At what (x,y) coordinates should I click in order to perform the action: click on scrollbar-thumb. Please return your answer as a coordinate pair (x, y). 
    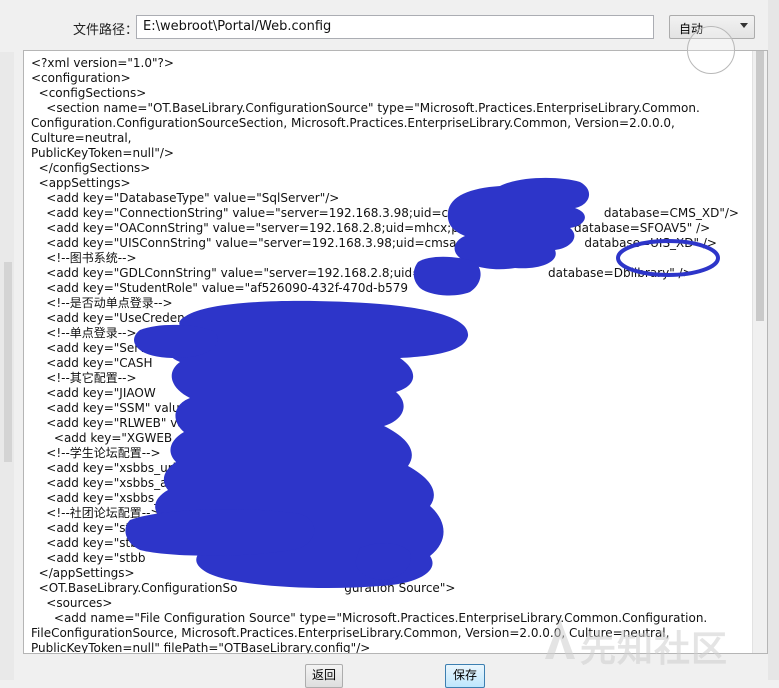
    Looking at the image, I should click on (760, 186).